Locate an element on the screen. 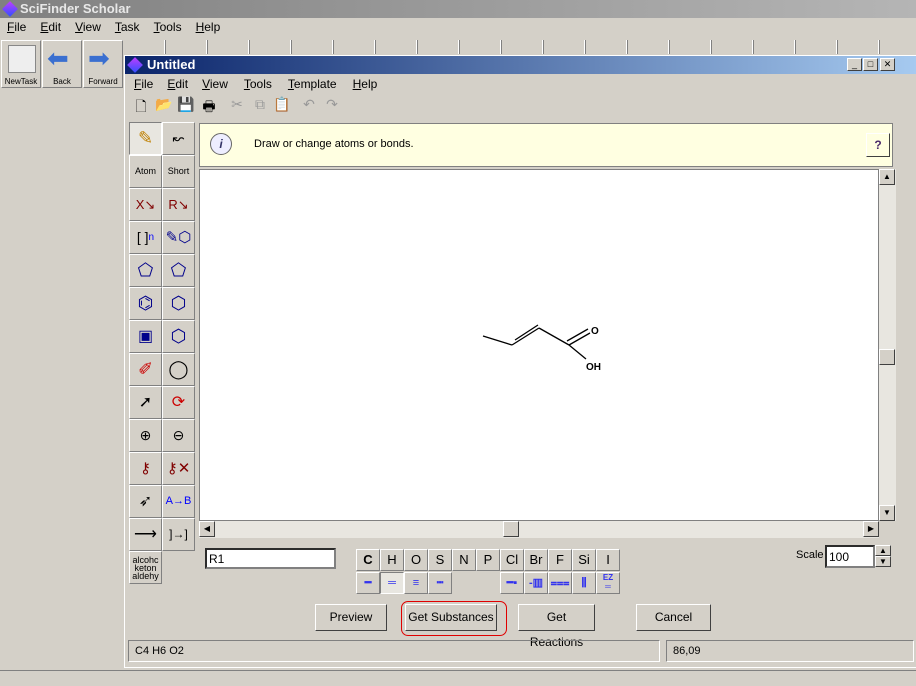 The image size is (916, 686). get-reactions-button: Get Reactions is located at coordinates (556, 626).